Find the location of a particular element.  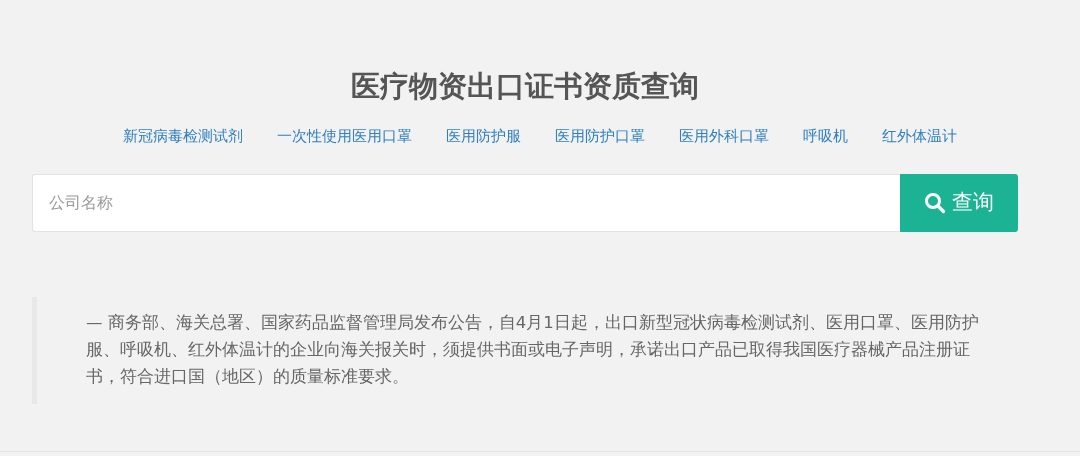

search-button: 查询 is located at coordinates (959, 202).